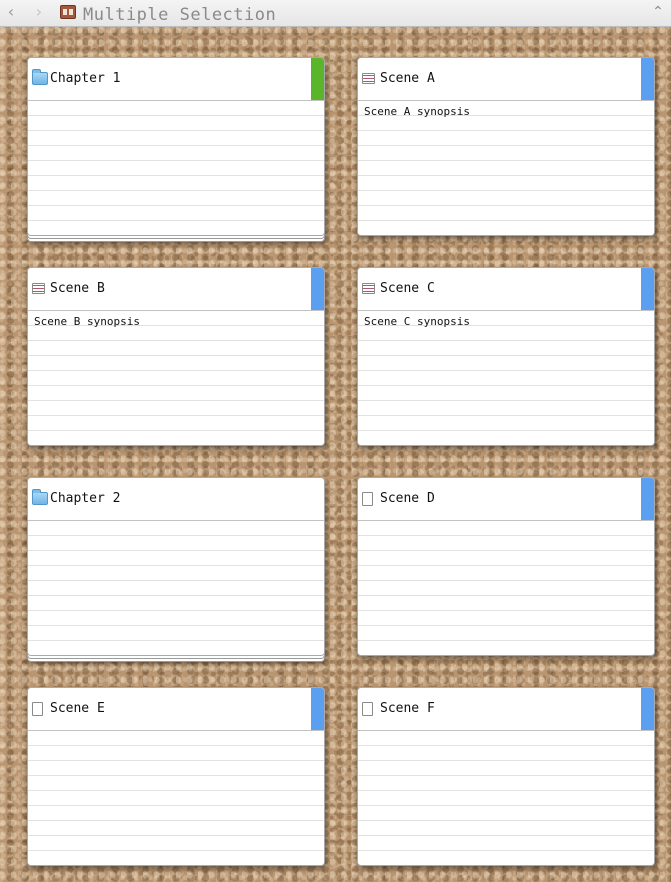 This screenshot has width=671, height=882. What do you see at coordinates (11, 12) in the screenshot?
I see `back-arrow-icon: ‹` at bounding box center [11, 12].